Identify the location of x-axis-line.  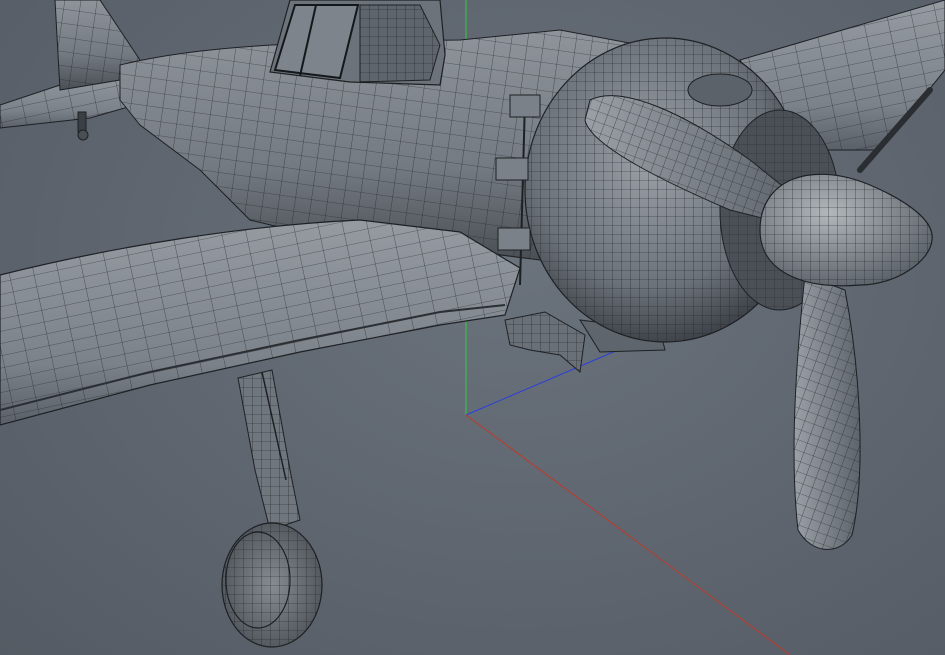
(628, 534).